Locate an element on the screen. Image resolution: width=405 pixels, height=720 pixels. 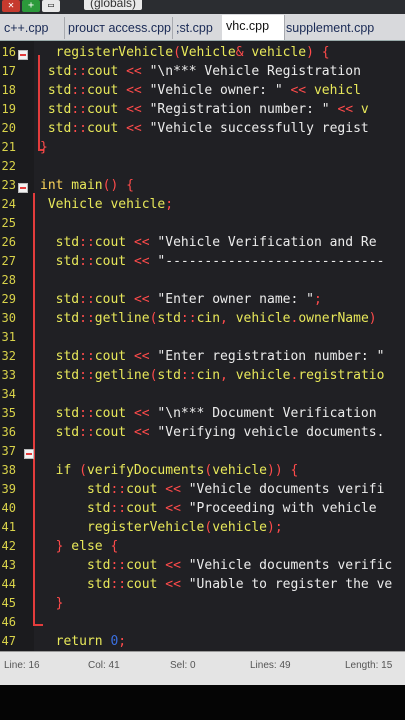
tab-cpp: c++.cpp is located at coordinates (32, 28).